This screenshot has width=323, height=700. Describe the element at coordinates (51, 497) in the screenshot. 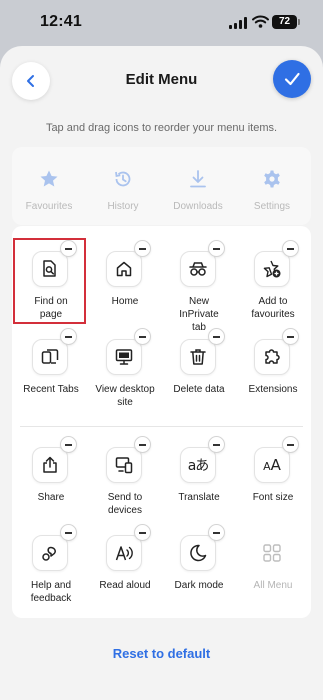

I see `menu-item-label: Share` at that location.